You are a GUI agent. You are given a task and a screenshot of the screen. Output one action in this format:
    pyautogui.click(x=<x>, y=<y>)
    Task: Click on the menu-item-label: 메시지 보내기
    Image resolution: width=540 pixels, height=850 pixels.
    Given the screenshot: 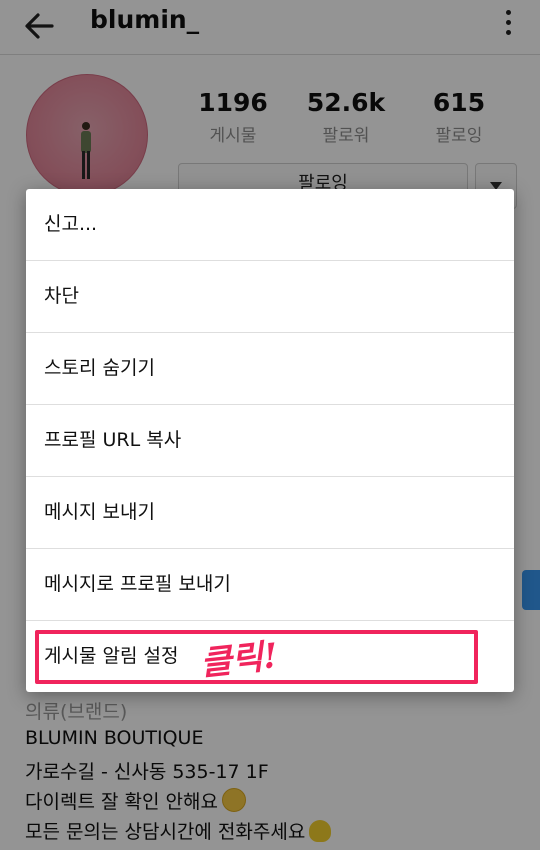 What is the action you would take?
    pyautogui.click(x=99, y=512)
    